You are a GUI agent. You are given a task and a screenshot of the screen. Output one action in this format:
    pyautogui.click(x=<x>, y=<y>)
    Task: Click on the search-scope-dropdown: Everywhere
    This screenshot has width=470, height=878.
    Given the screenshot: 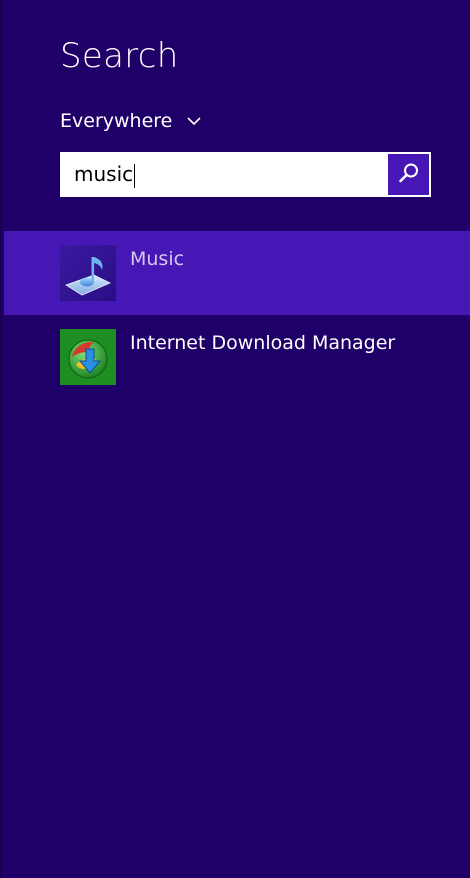 What is the action you would take?
    pyautogui.click(x=131, y=121)
    